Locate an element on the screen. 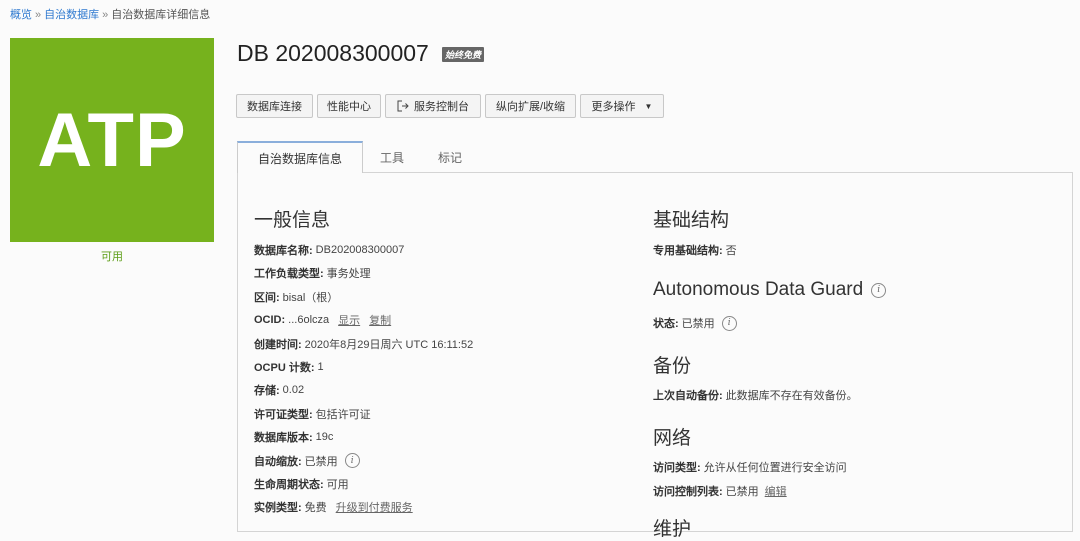  performance-hub-button: 性能中心 is located at coordinates (349, 106).